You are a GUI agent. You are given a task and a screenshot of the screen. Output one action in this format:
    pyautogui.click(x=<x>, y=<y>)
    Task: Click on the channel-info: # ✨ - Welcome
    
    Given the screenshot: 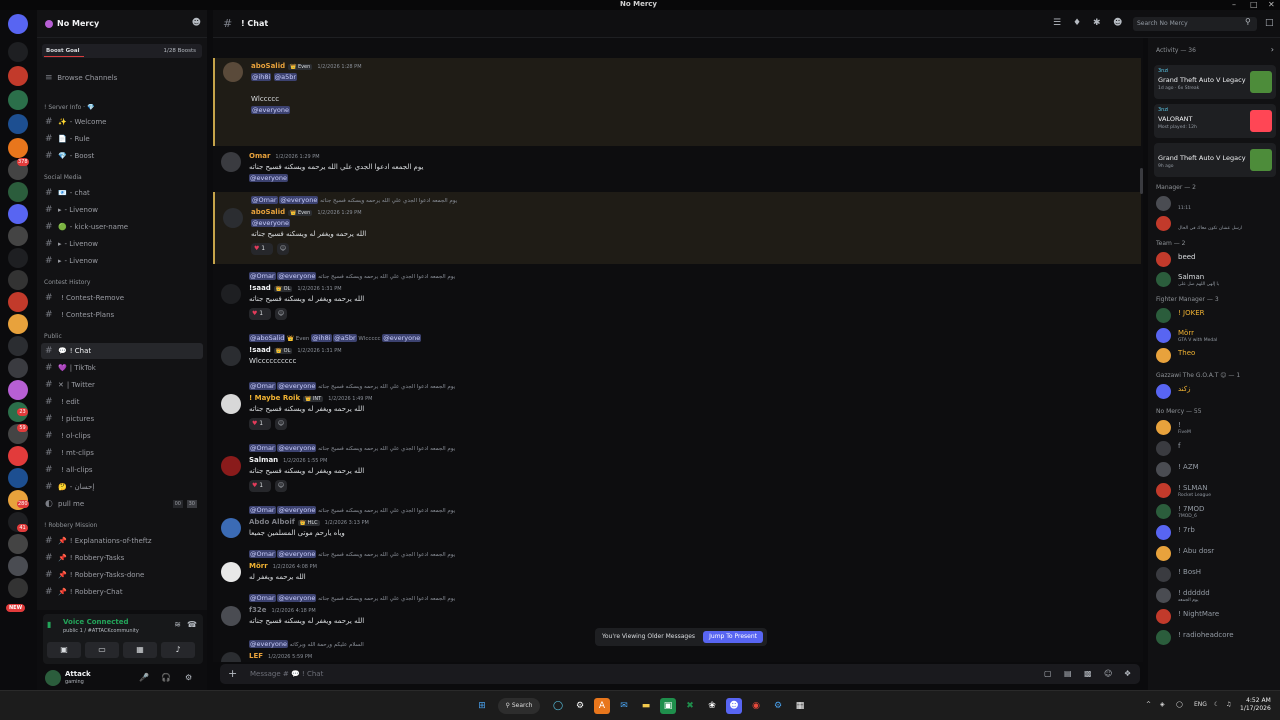 What is the action you would take?
    pyautogui.click(x=122, y=122)
    